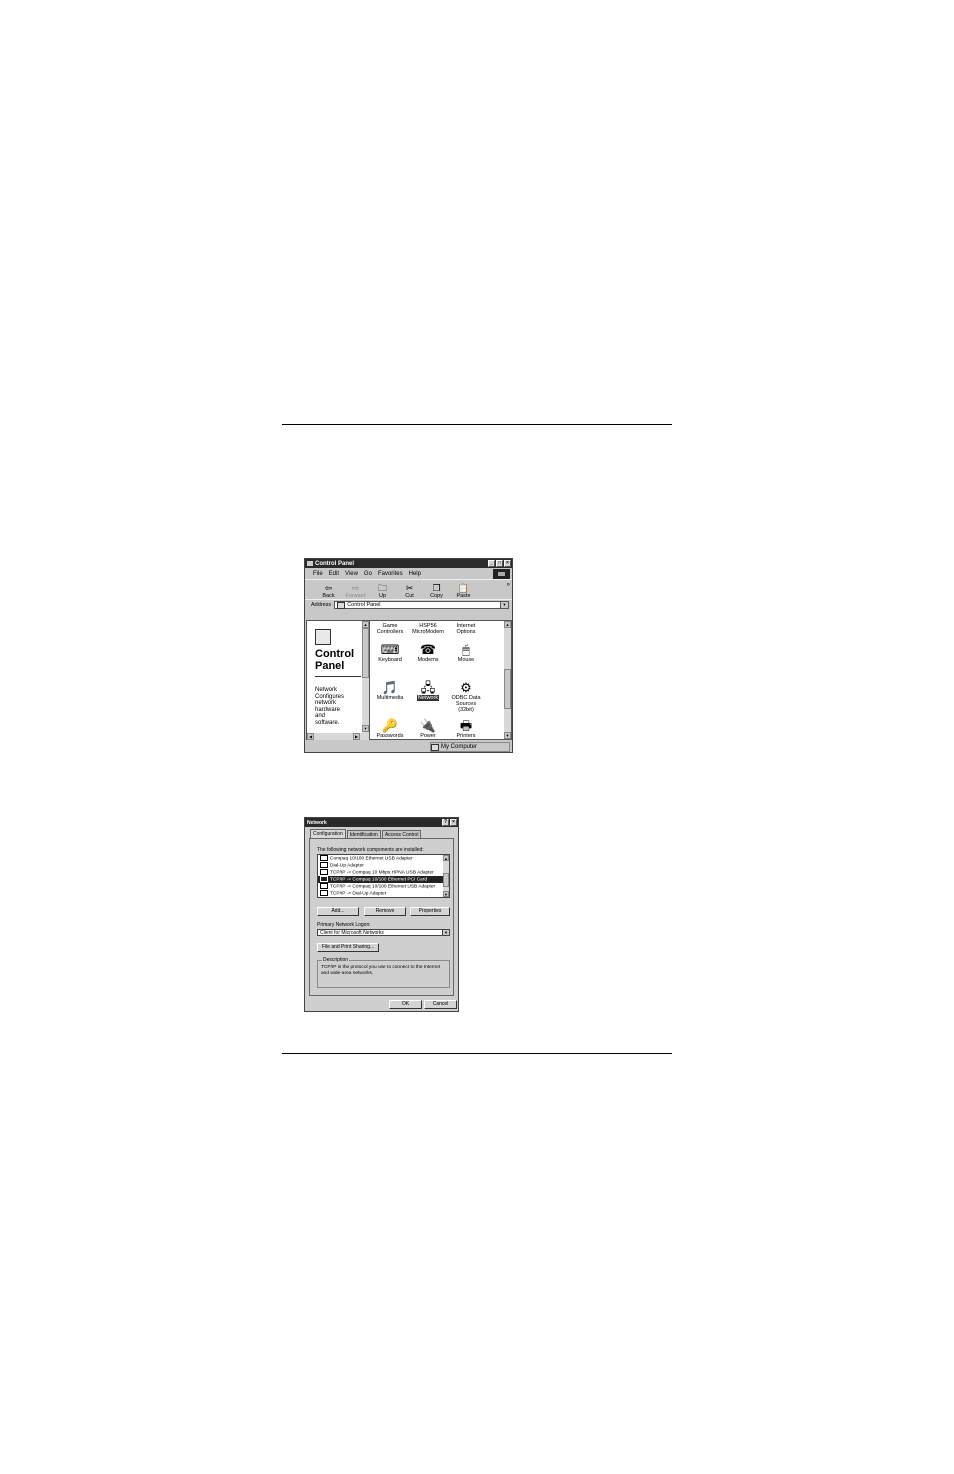 This screenshot has width=954, height=1474. I want to click on paste-button: 📋 Paste, so click(463, 591).